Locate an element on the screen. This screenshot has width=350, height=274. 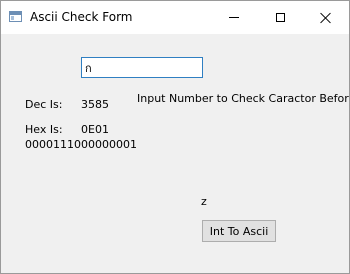
dec-value: 3585 is located at coordinates (95, 104).